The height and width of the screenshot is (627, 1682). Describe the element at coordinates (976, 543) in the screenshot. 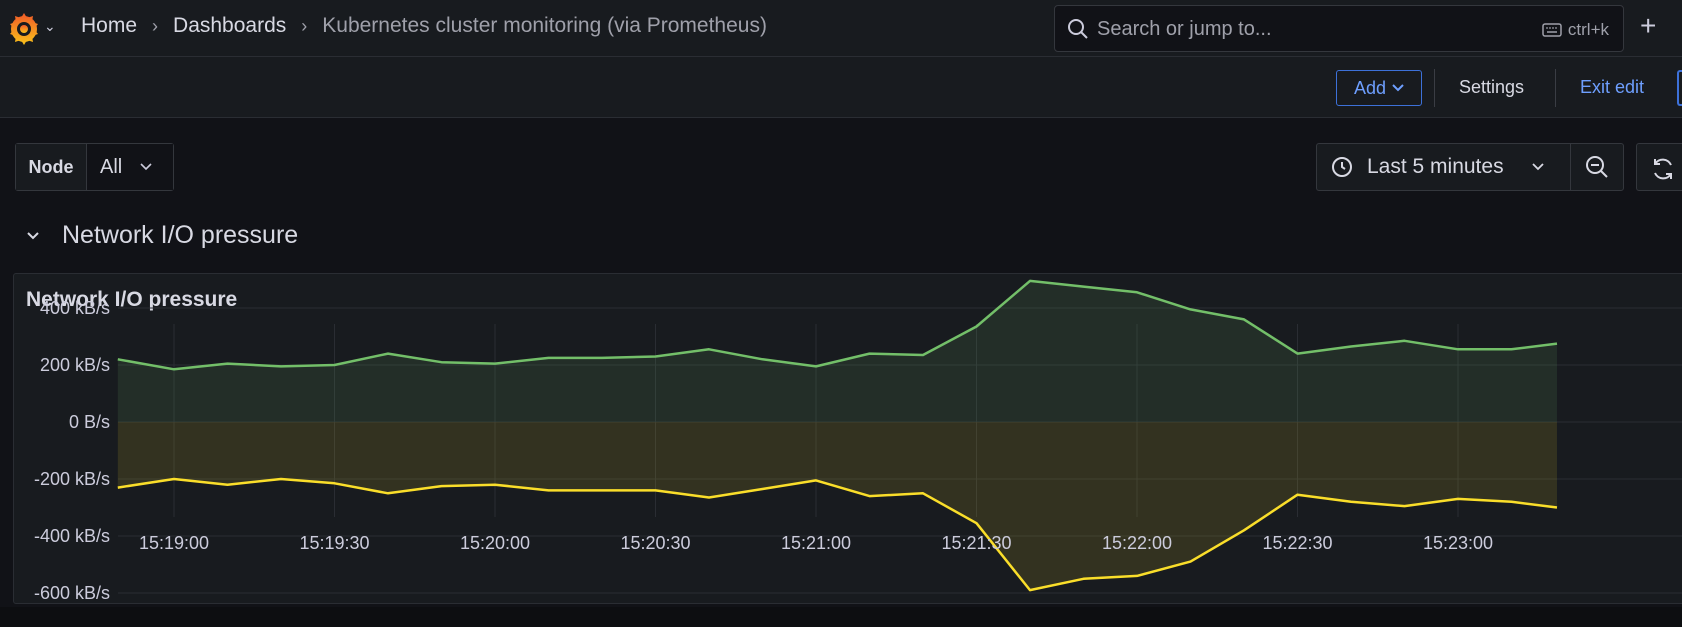

I see `x-tick-label: 15:21:30` at that location.